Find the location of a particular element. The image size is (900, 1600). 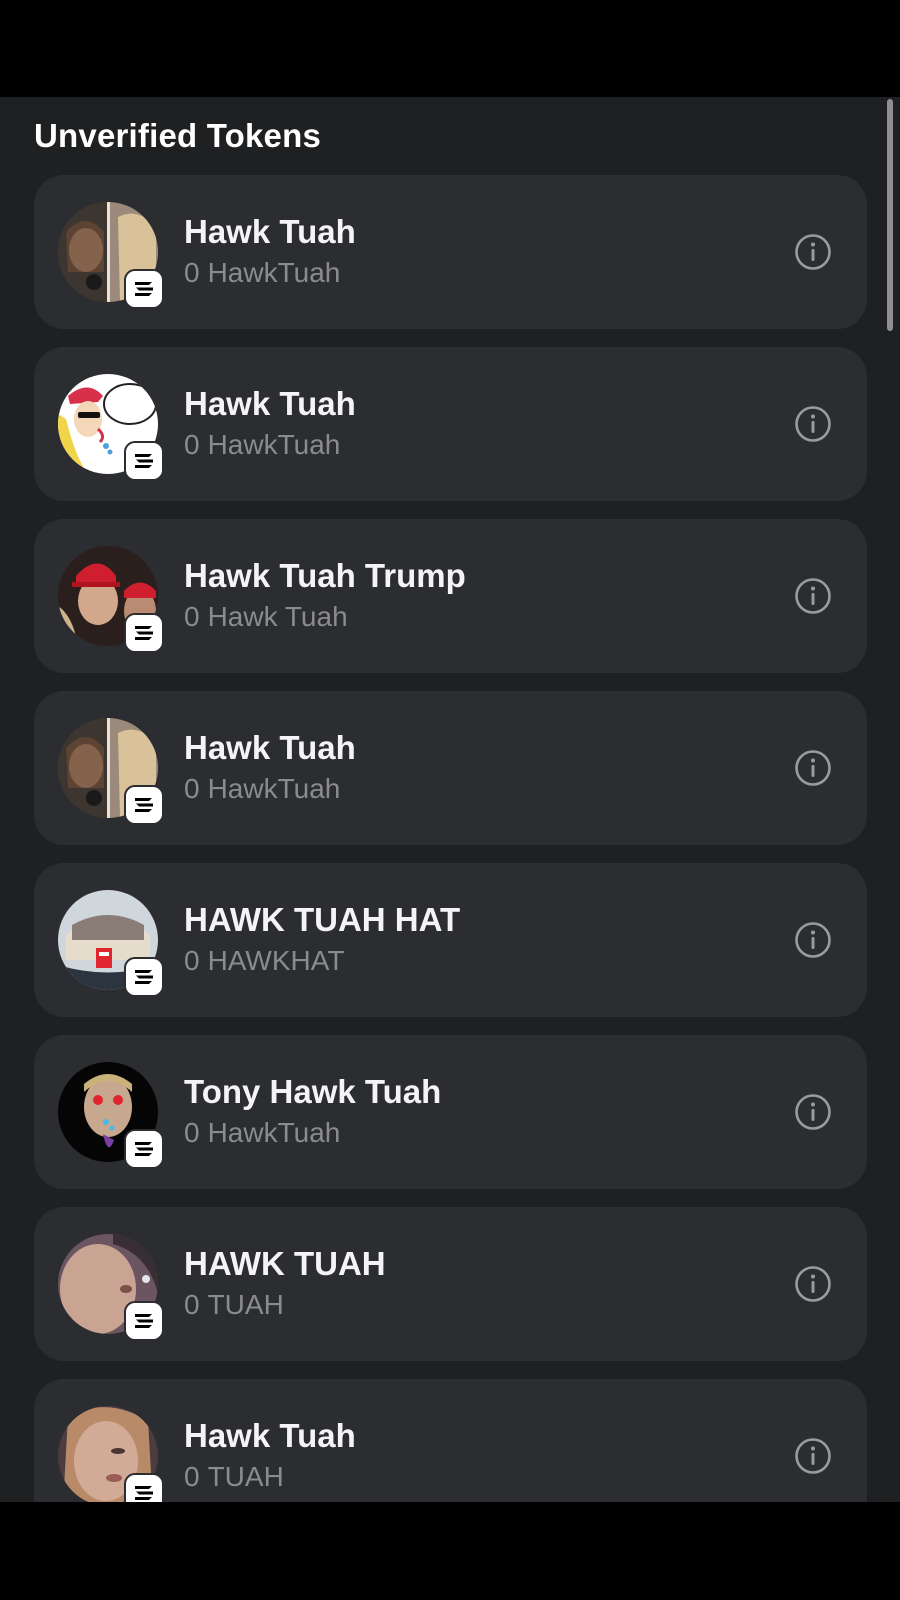

token-row: Hawk Tuah 0 TUAH is located at coordinates (450, 1440).